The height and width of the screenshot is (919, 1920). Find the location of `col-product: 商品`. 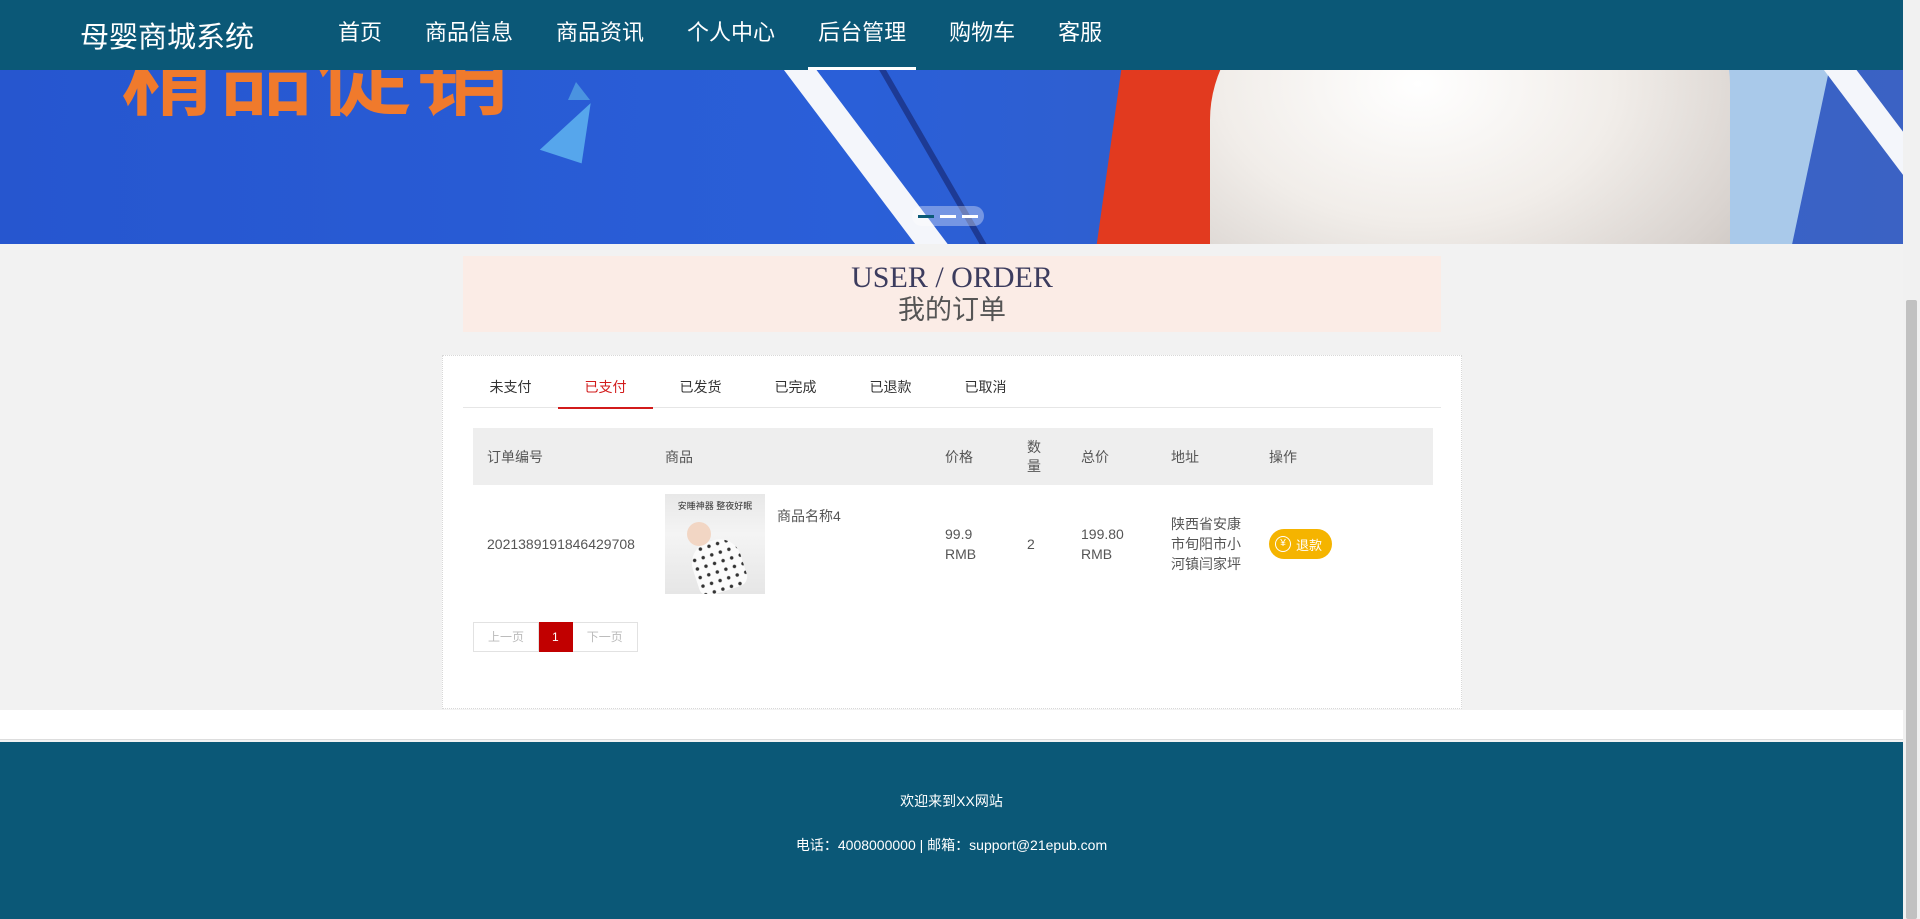

col-product: 商品 is located at coordinates (679, 456).